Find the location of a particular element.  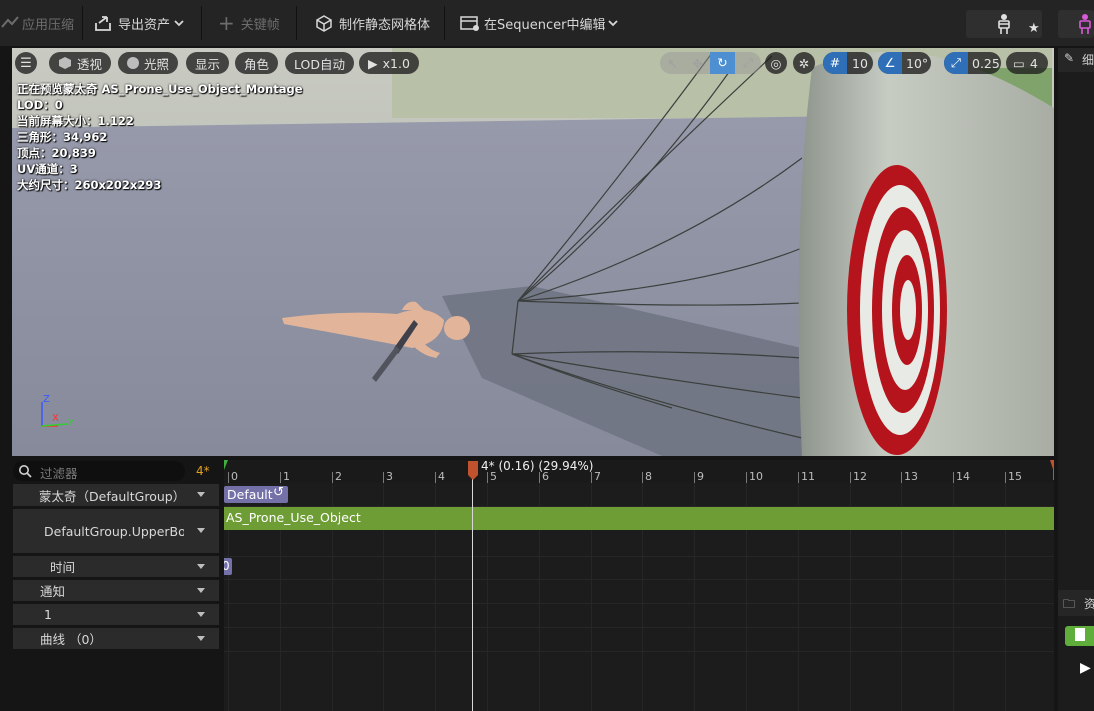

asset-browser-tab-label: 资 is located at coordinates (1089, 604).